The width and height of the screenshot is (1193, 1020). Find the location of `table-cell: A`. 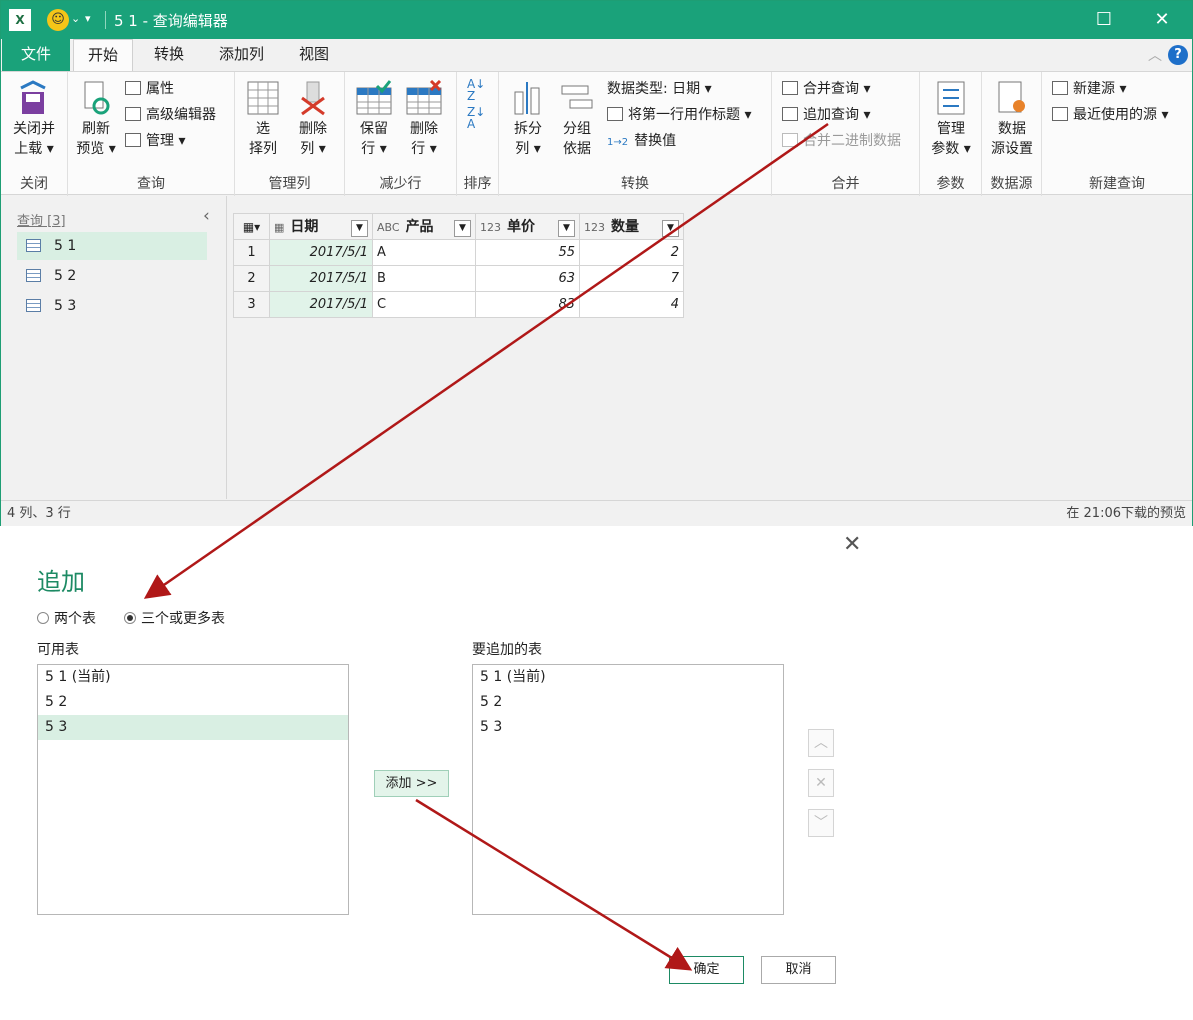

table-cell: A is located at coordinates (424, 252).